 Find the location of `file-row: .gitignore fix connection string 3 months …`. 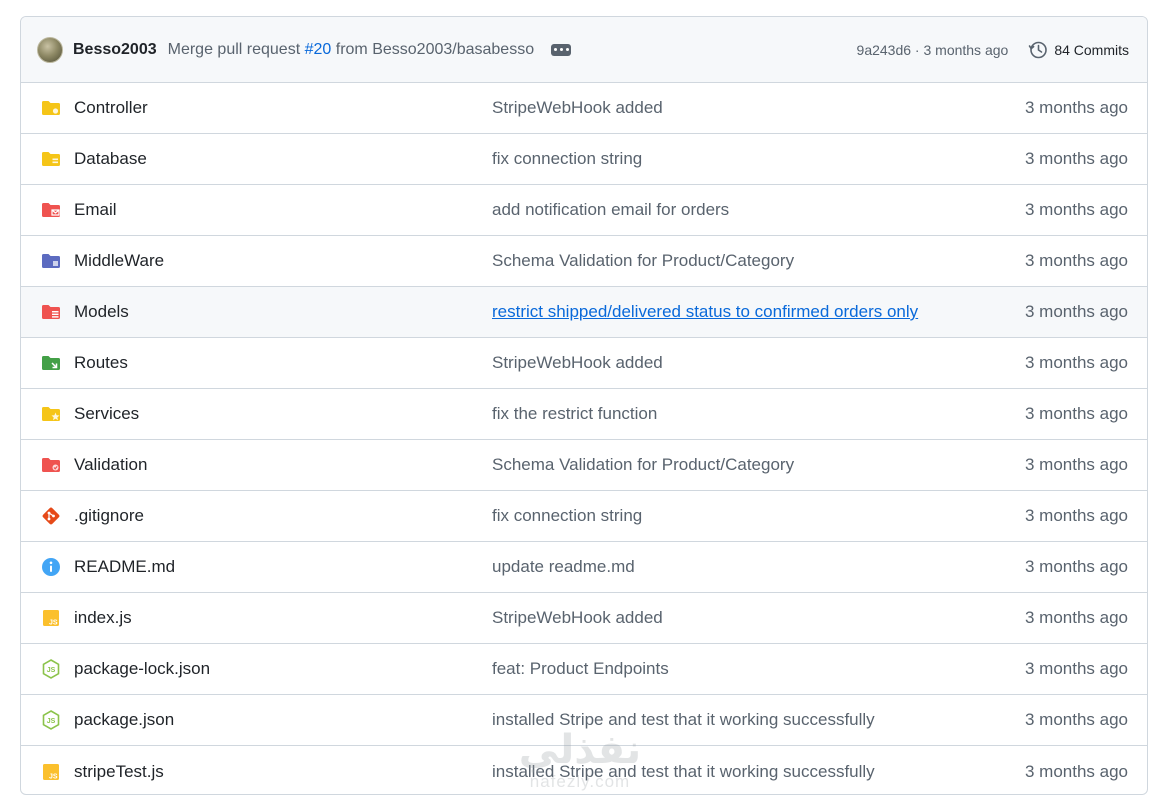

file-row: .gitignore fix connection string 3 months … is located at coordinates (584, 516).